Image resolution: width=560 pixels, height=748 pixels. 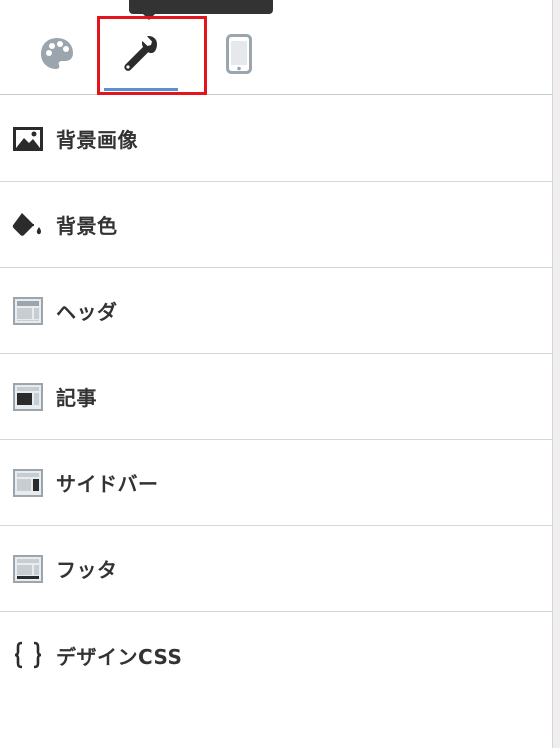 I want to click on mobile-icon, so click(x=239, y=55).